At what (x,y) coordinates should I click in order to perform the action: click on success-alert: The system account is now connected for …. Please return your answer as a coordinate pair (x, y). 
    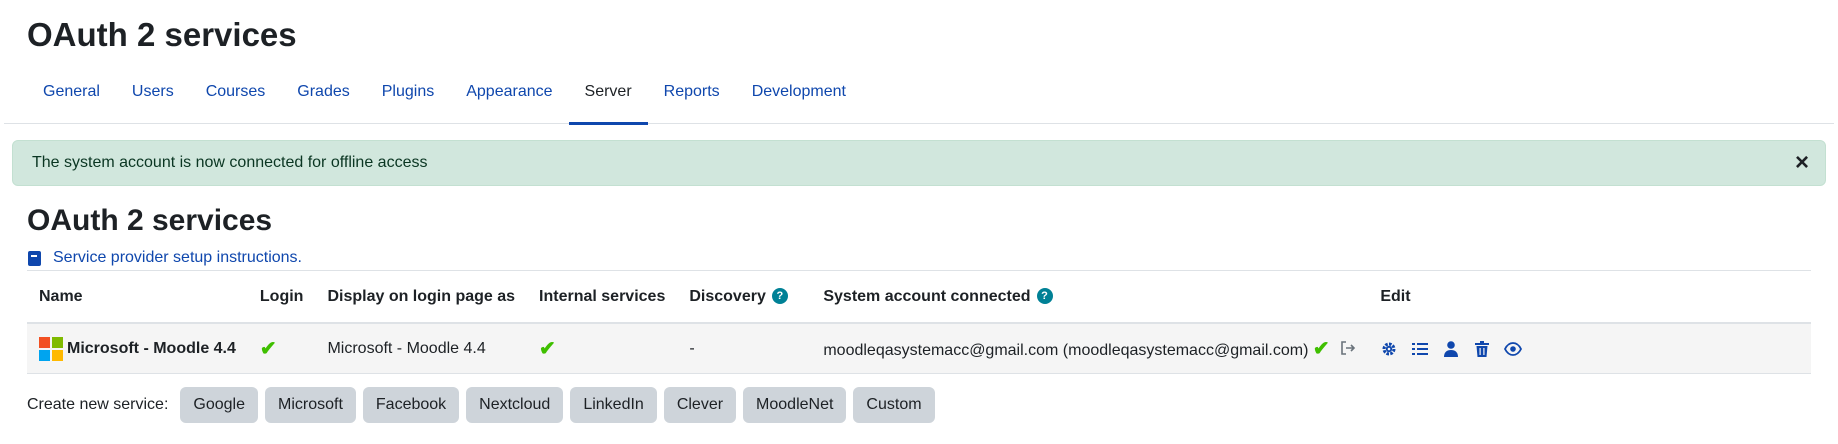
    Looking at the image, I should click on (919, 163).